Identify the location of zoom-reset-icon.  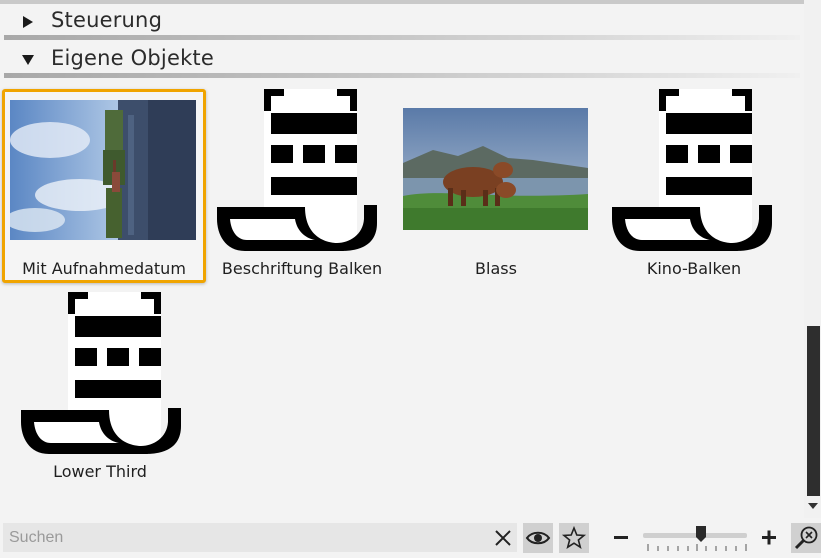
(806, 538).